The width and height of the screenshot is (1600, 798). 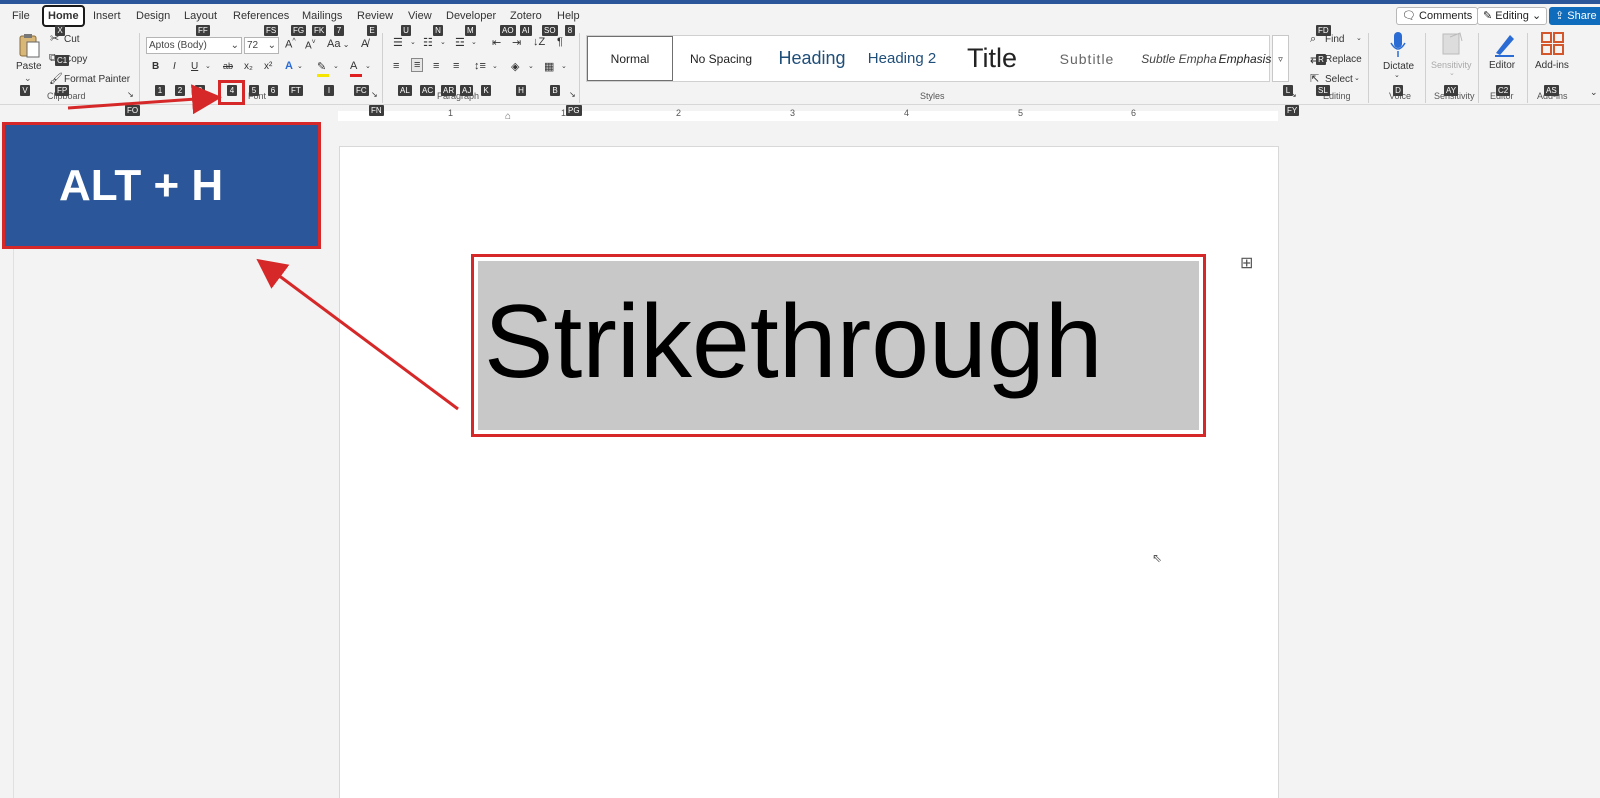 I want to click on arrow-to-keytip, so click(x=144, y=99).